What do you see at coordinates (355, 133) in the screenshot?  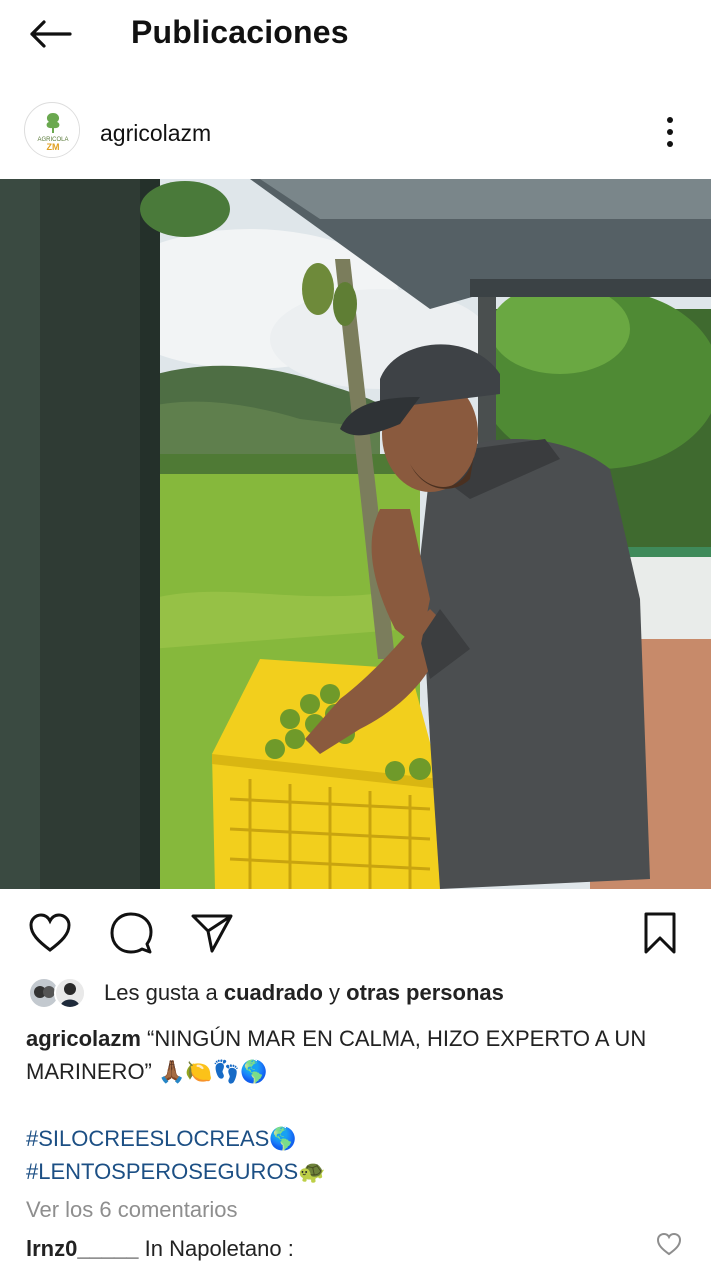 I see `post-header: AGRICOLA ZM agricolazm` at bounding box center [355, 133].